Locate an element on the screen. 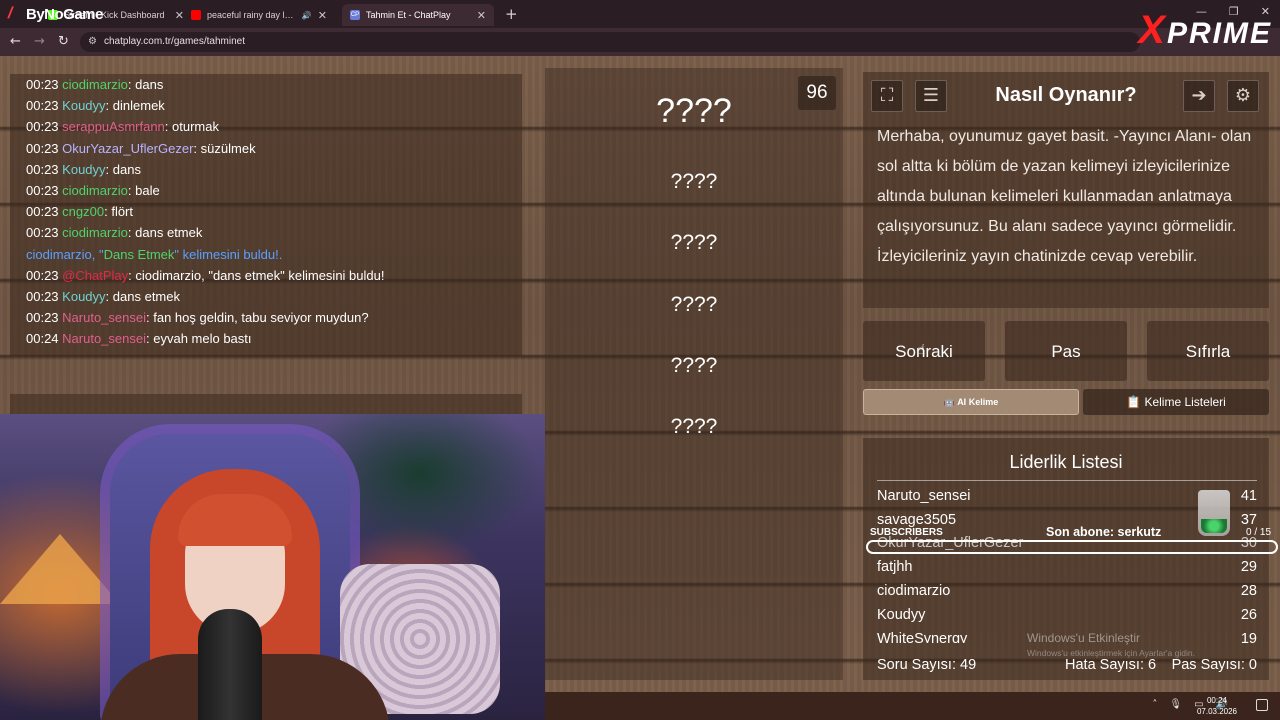 This screenshot has width=1280, height=720. chat-line: 00:24 Naruto_sensei: eyvah melo bastı is located at coordinates (139, 339).